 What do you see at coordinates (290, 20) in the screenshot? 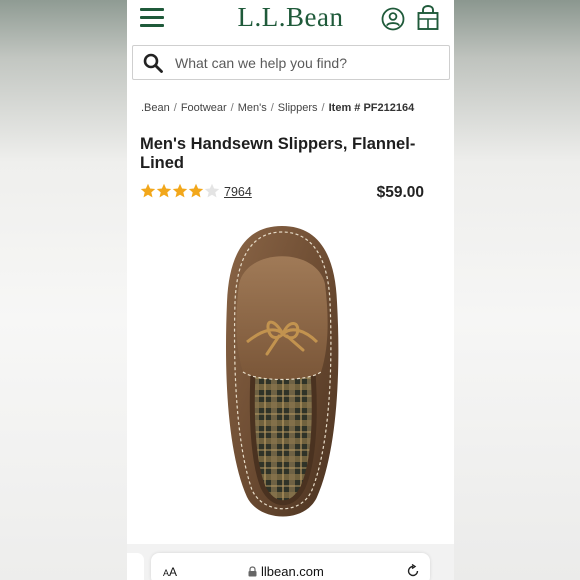
I see `site-header: L.L.Bean` at bounding box center [290, 20].